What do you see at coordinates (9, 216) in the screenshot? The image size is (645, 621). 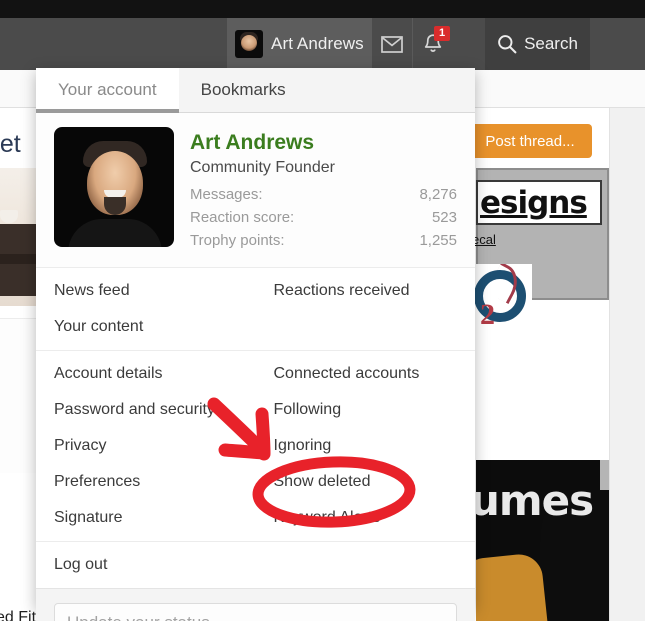 I see `thumbnail-cup` at bounding box center [9, 216].